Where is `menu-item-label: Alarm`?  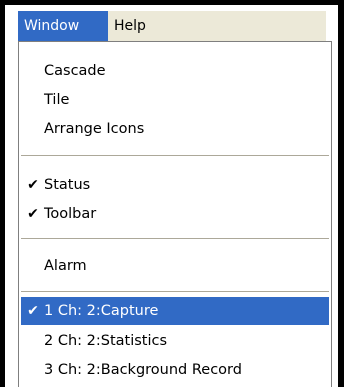
menu-item-label: Alarm is located at coordinates (65, 266).